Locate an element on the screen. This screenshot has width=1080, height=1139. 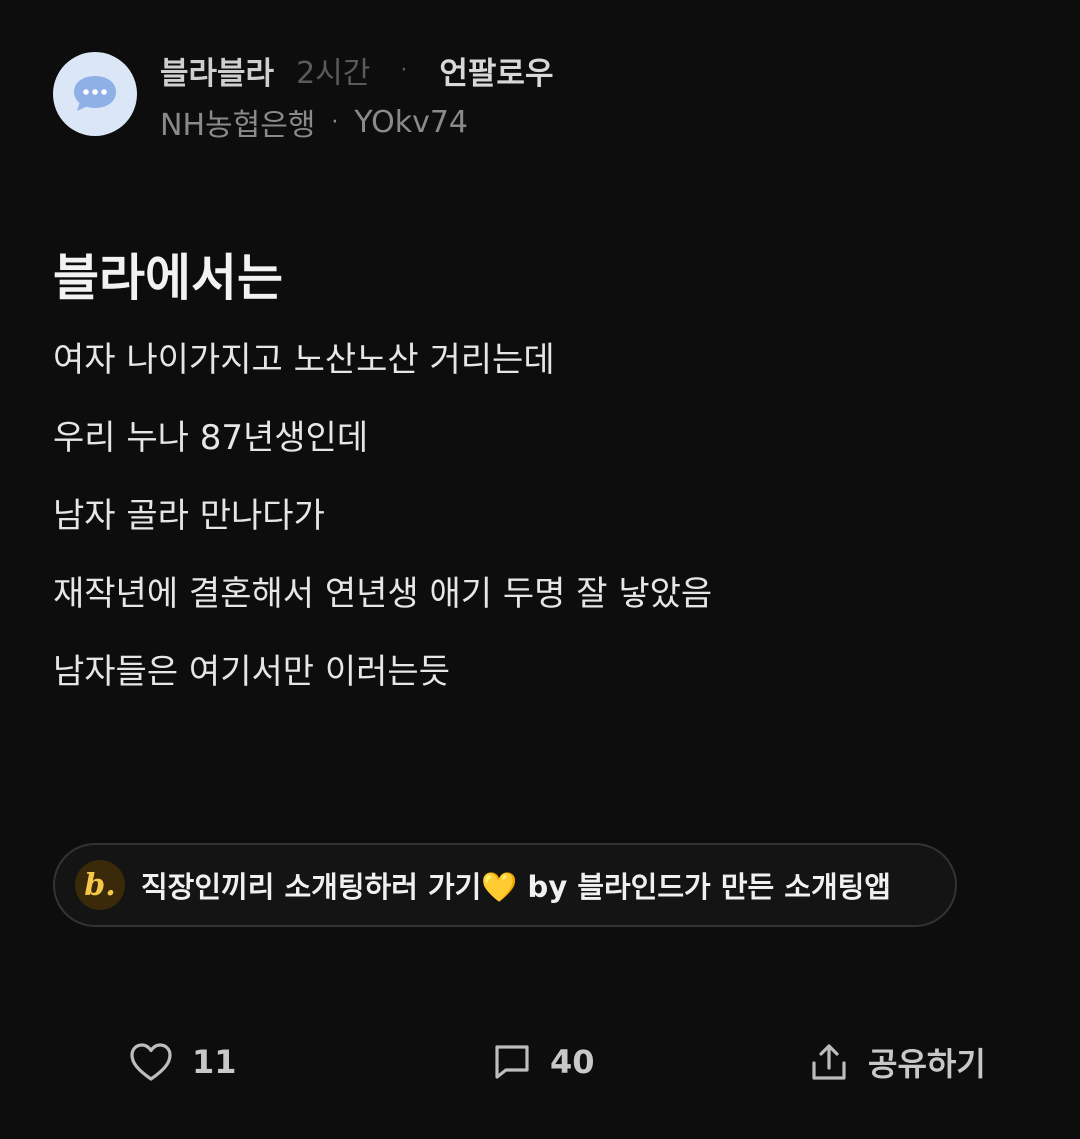
post-header: 블라블라 2시간 · 언팔로우 NH농협은행 · YOkv74 is located at coordinates (533, 98).